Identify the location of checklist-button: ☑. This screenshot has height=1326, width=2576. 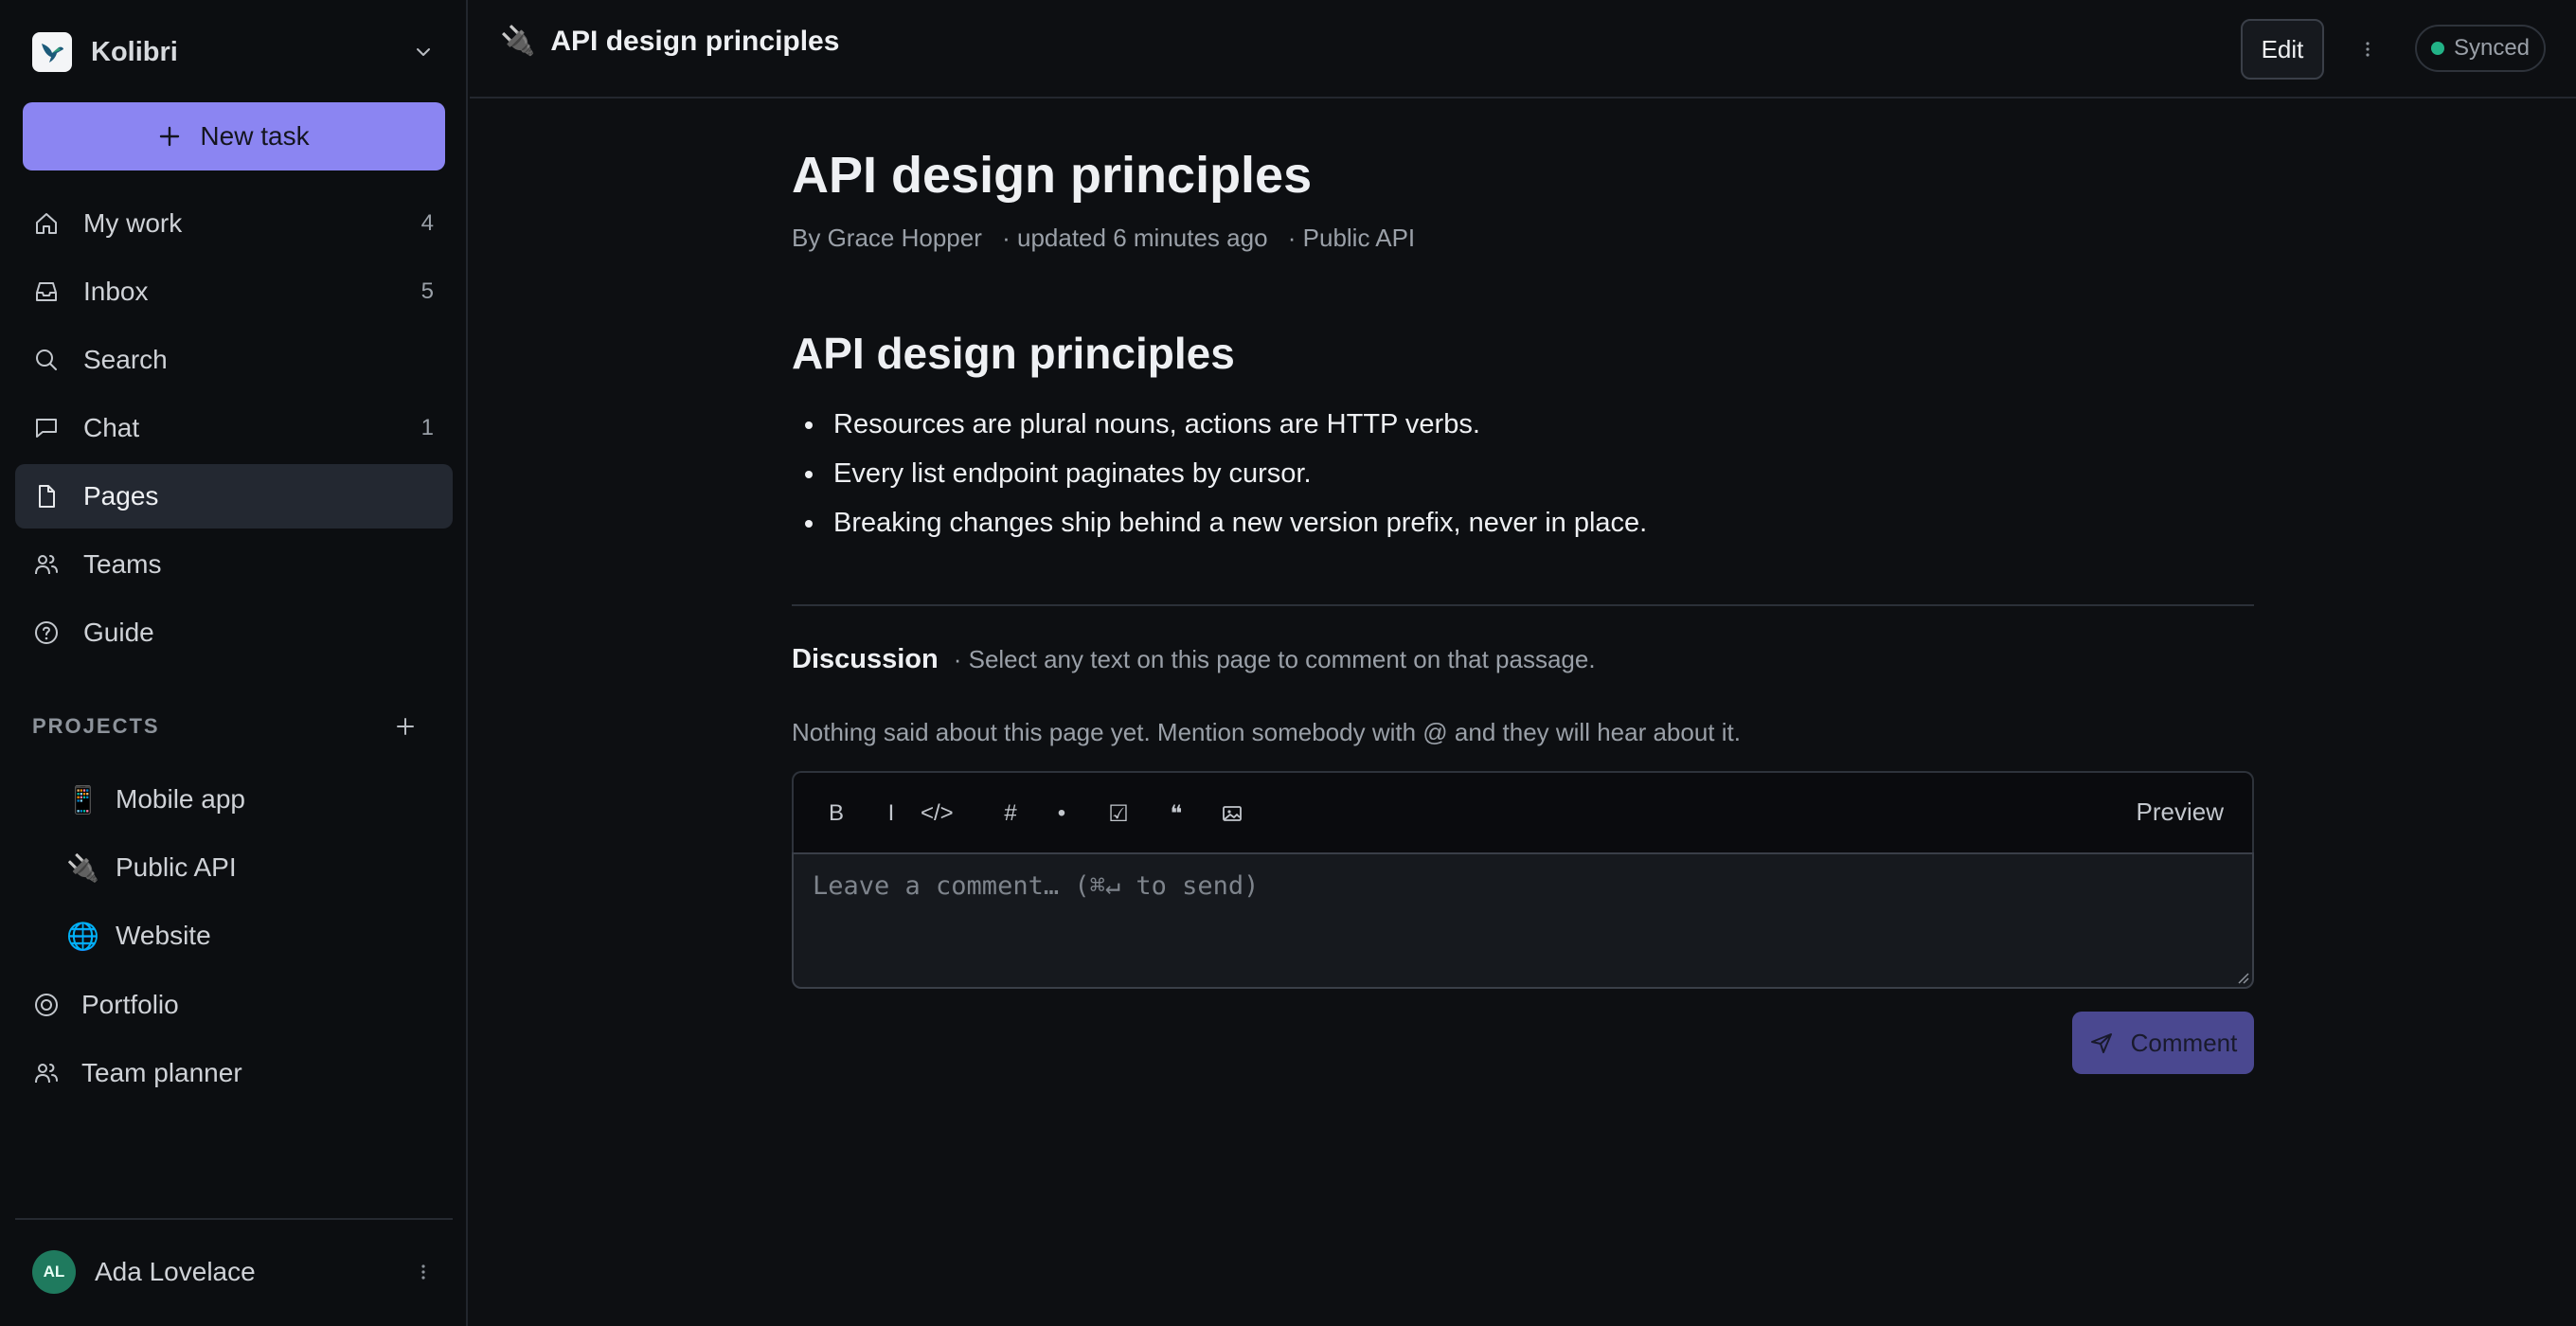
(1118, 814).